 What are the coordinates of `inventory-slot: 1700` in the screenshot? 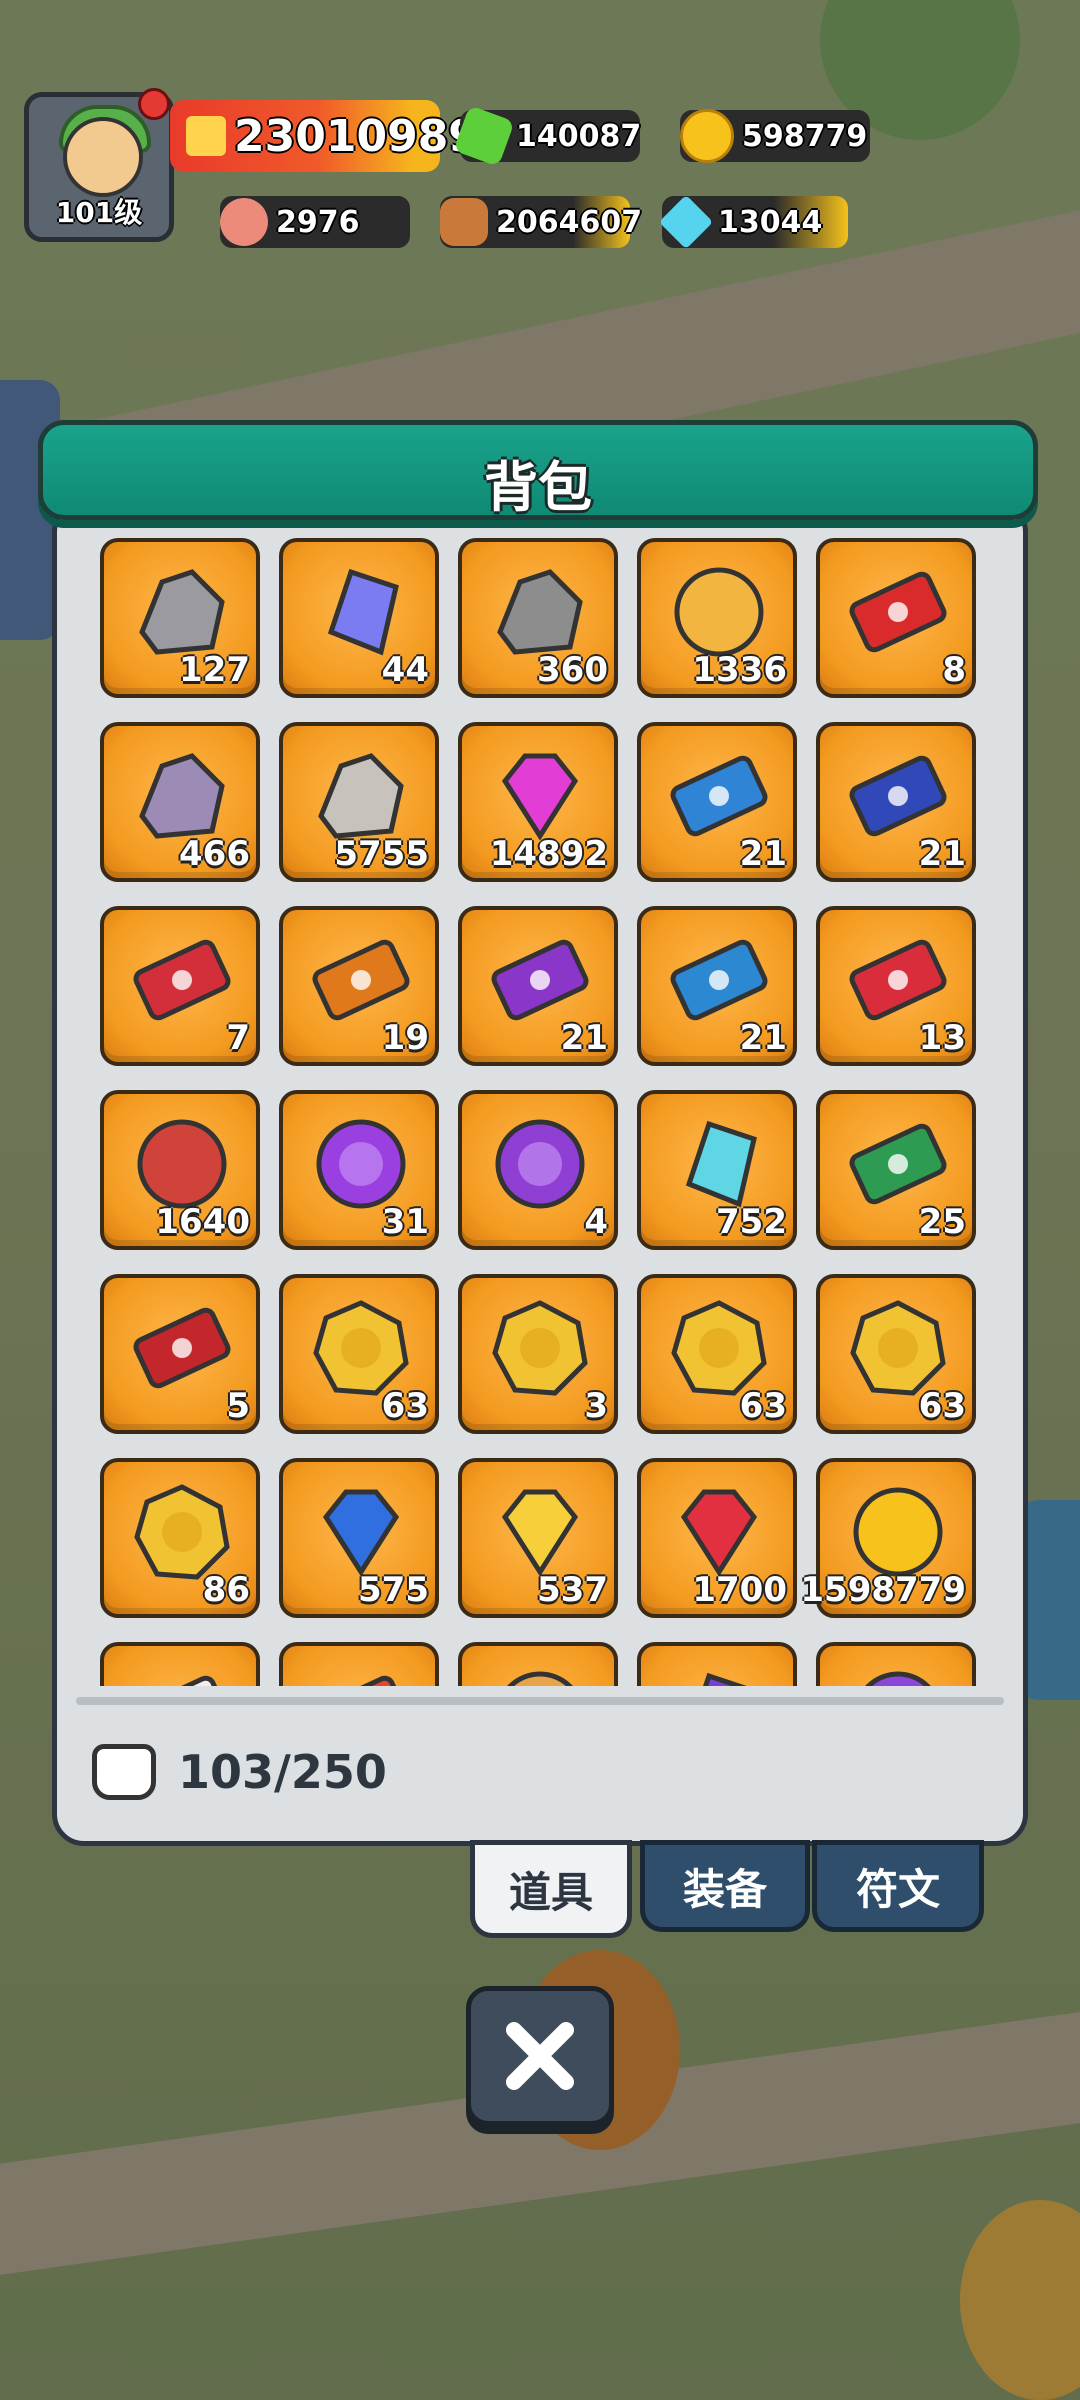 It's located at (717, 1538).